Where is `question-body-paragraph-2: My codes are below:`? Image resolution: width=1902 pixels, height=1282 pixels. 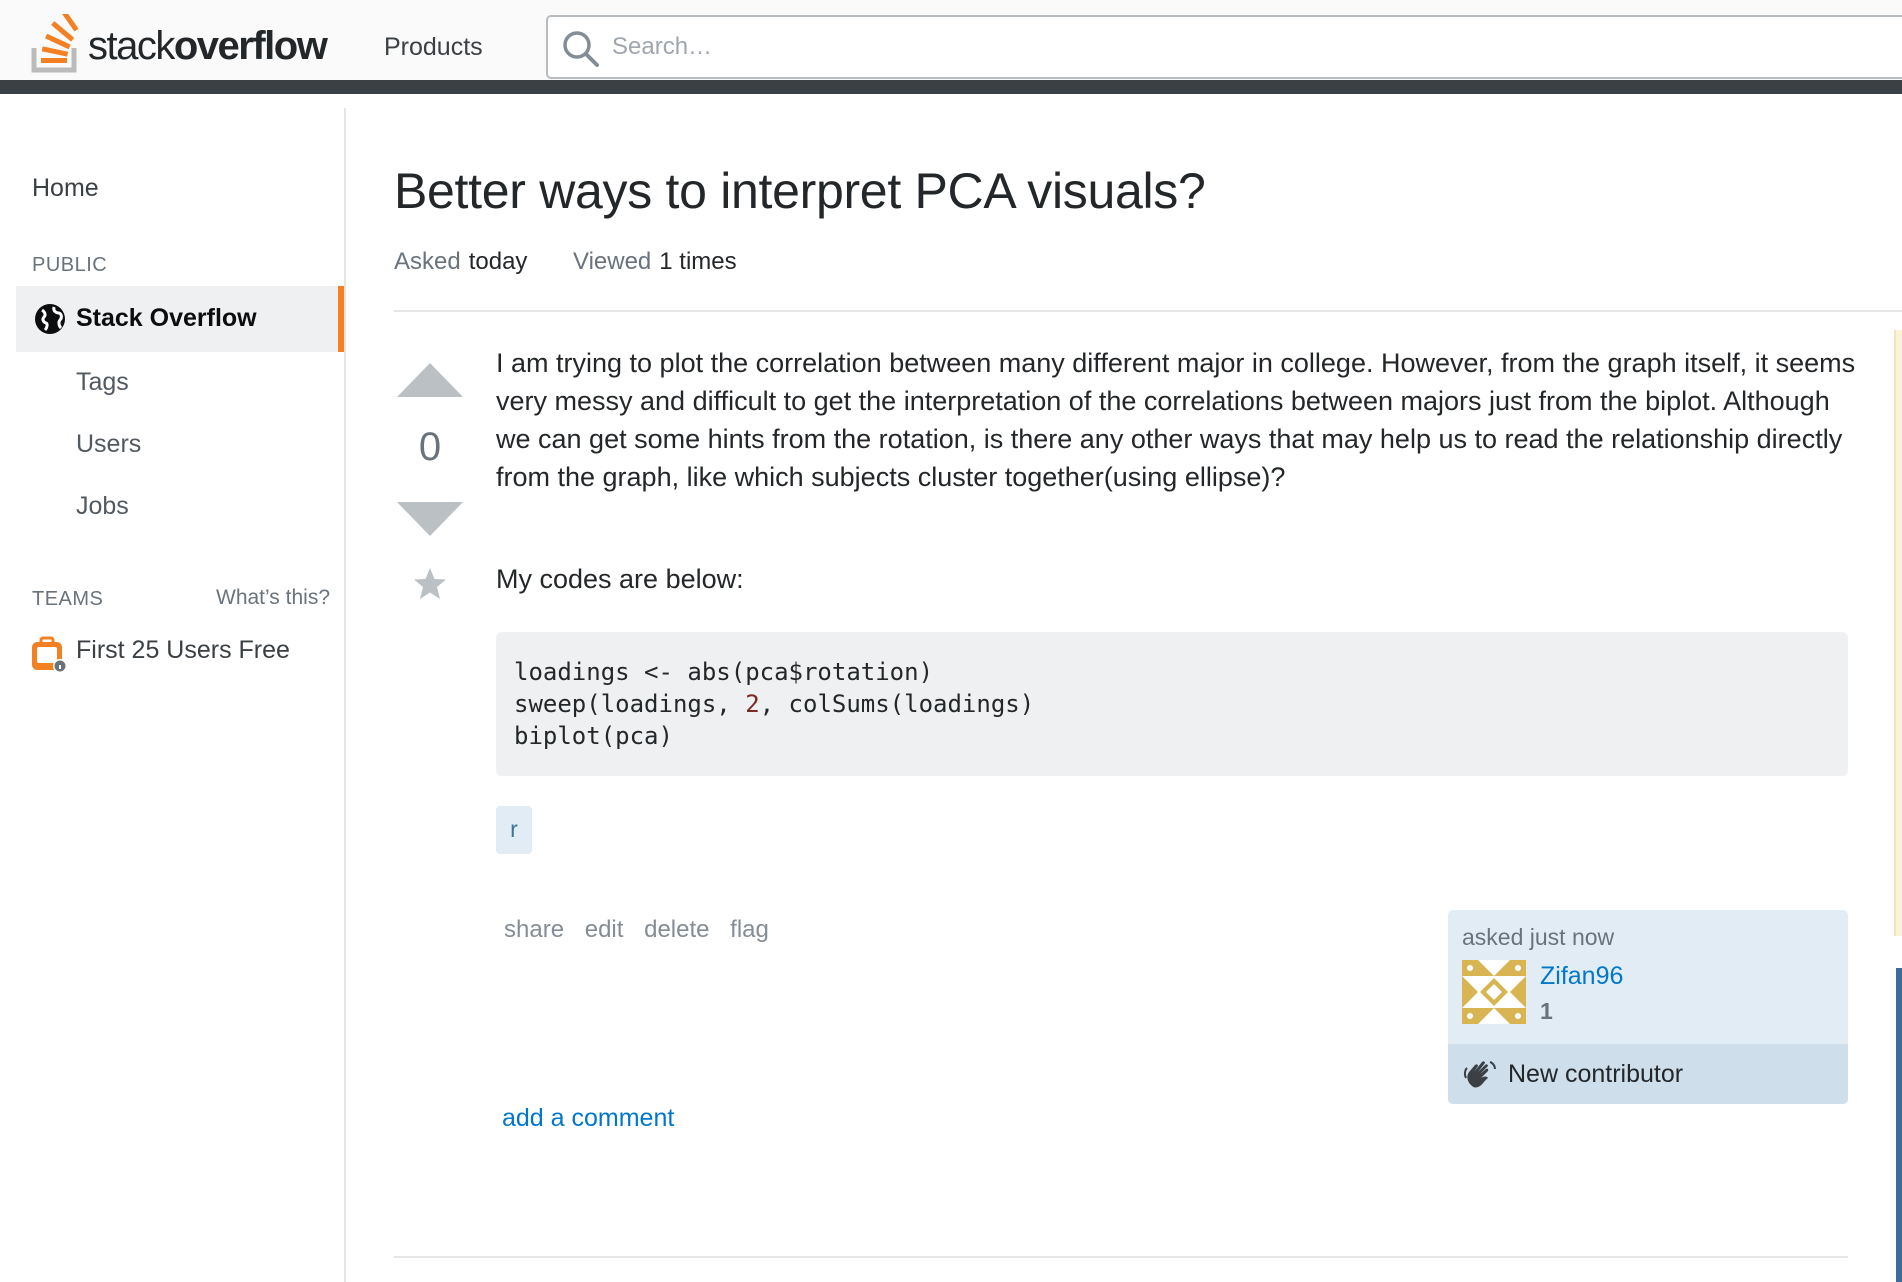
question-body-paragraph-2: My codes are below: is located at coordinates (620, 579).